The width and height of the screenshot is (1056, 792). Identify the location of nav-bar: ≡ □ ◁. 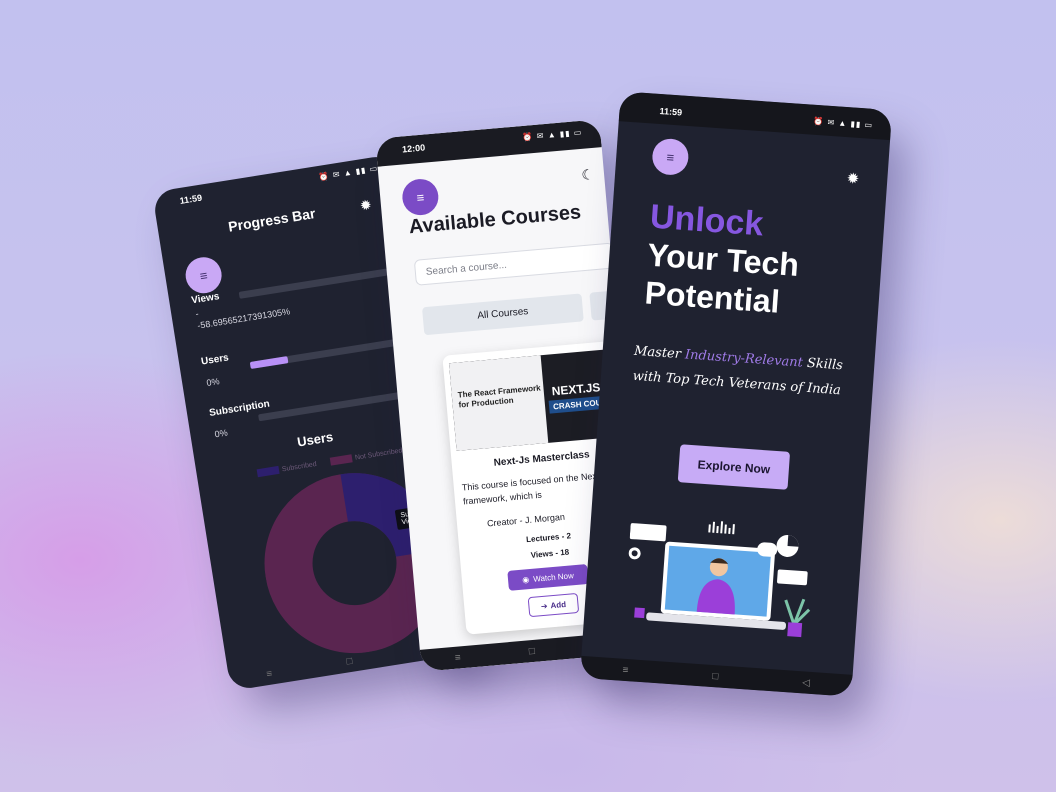
(716, 676).